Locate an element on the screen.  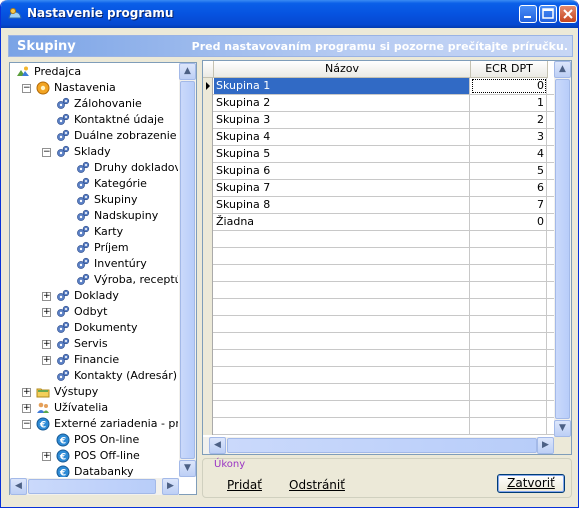
cell-name: Skupina 4 is located at coordinates (342, 137).